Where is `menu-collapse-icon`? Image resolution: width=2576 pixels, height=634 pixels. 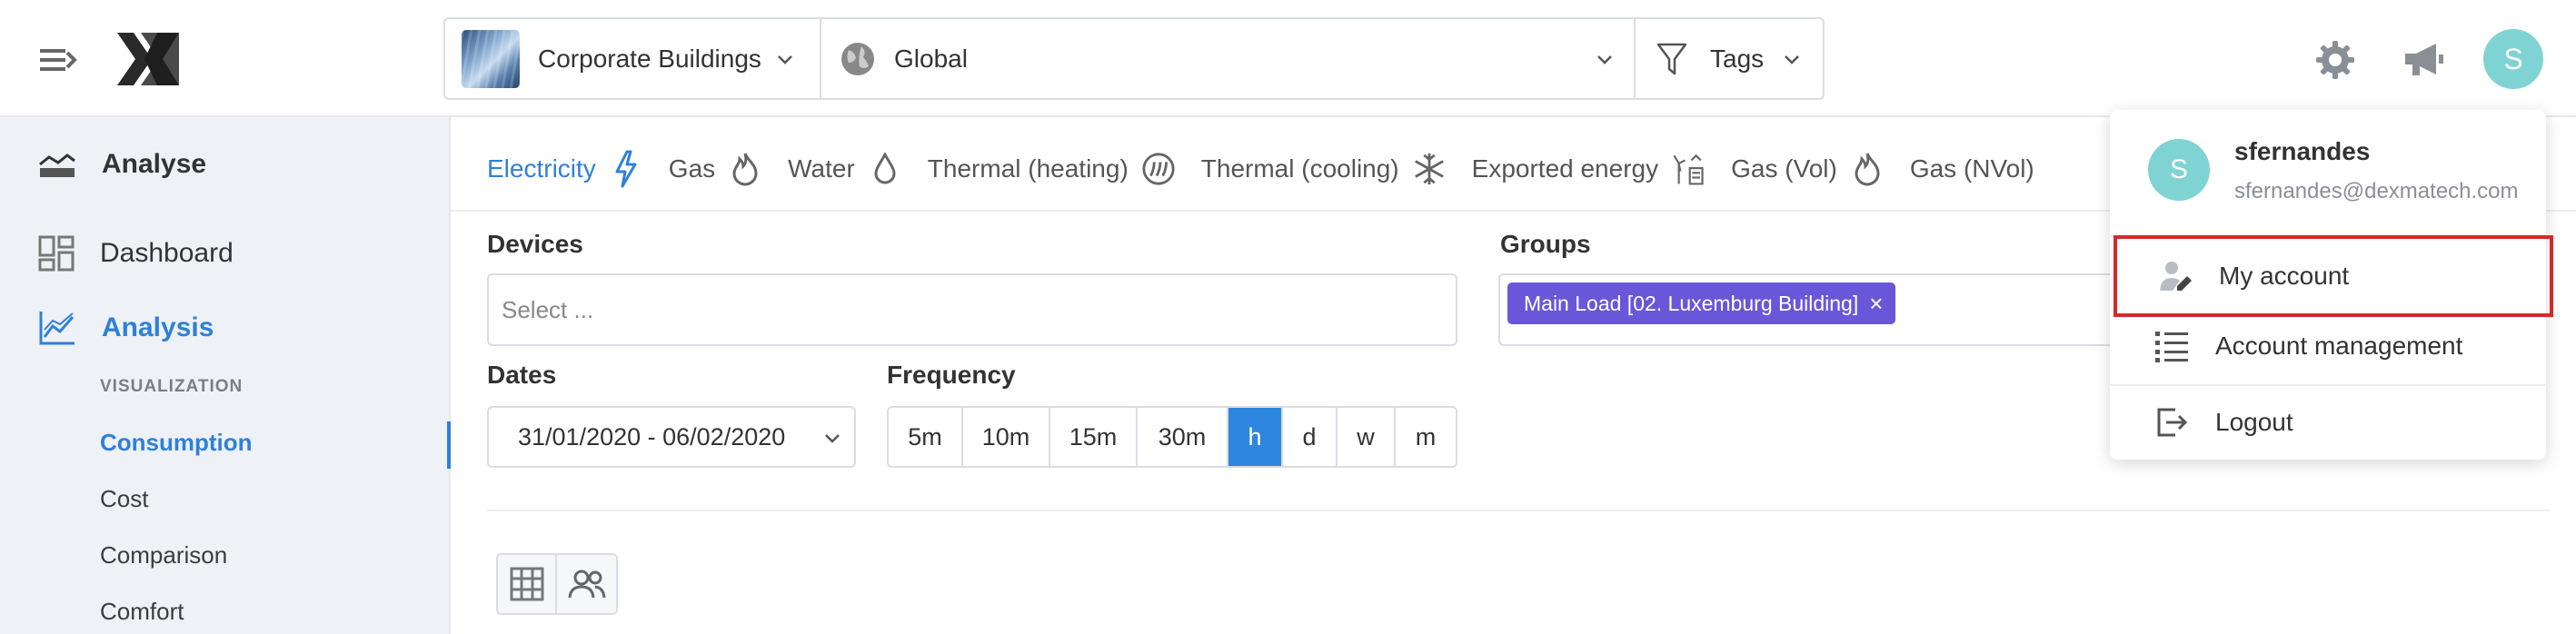
menu-collapse-icon is located at coordinates (59, 60).